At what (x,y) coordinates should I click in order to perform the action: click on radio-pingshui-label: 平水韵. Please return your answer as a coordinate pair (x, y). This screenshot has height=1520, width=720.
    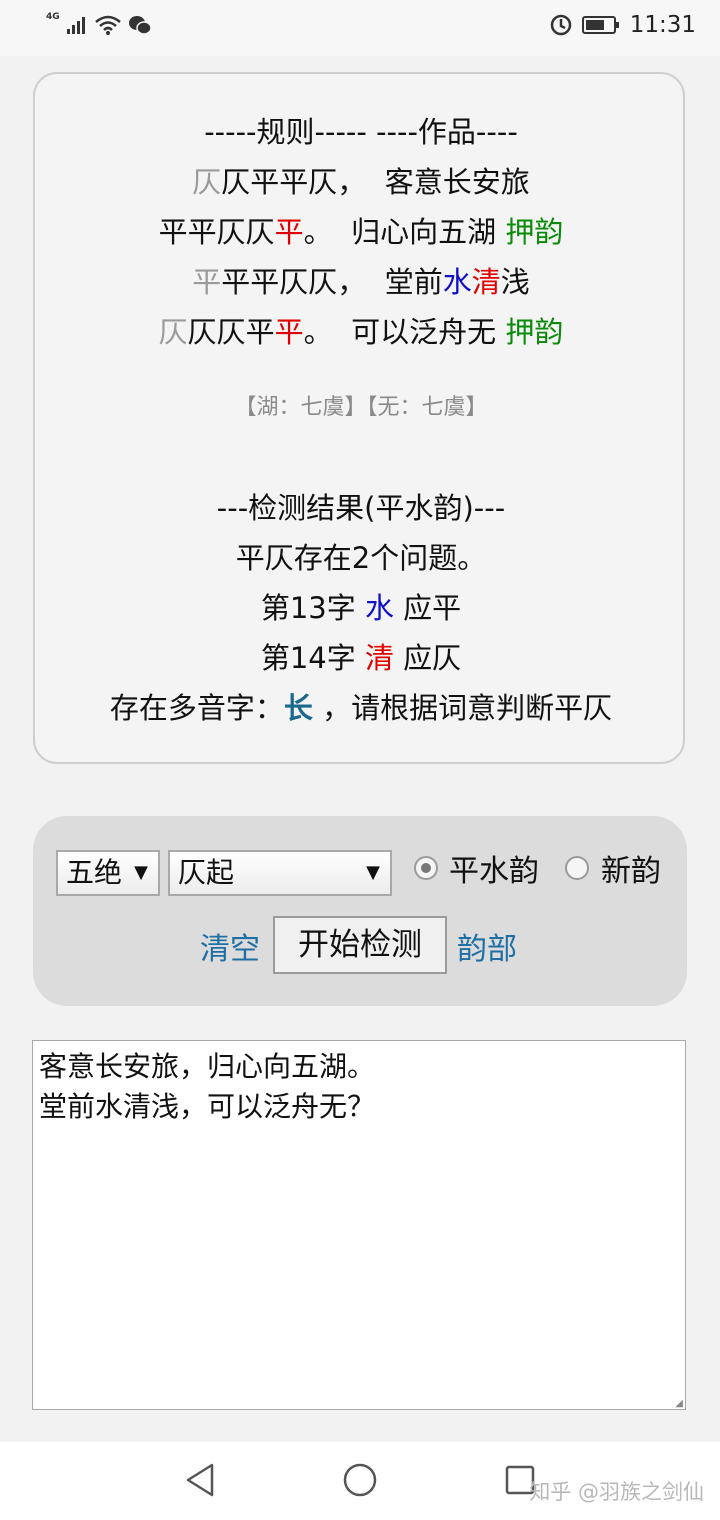
    Looking at the image, I should click on (494, 872).